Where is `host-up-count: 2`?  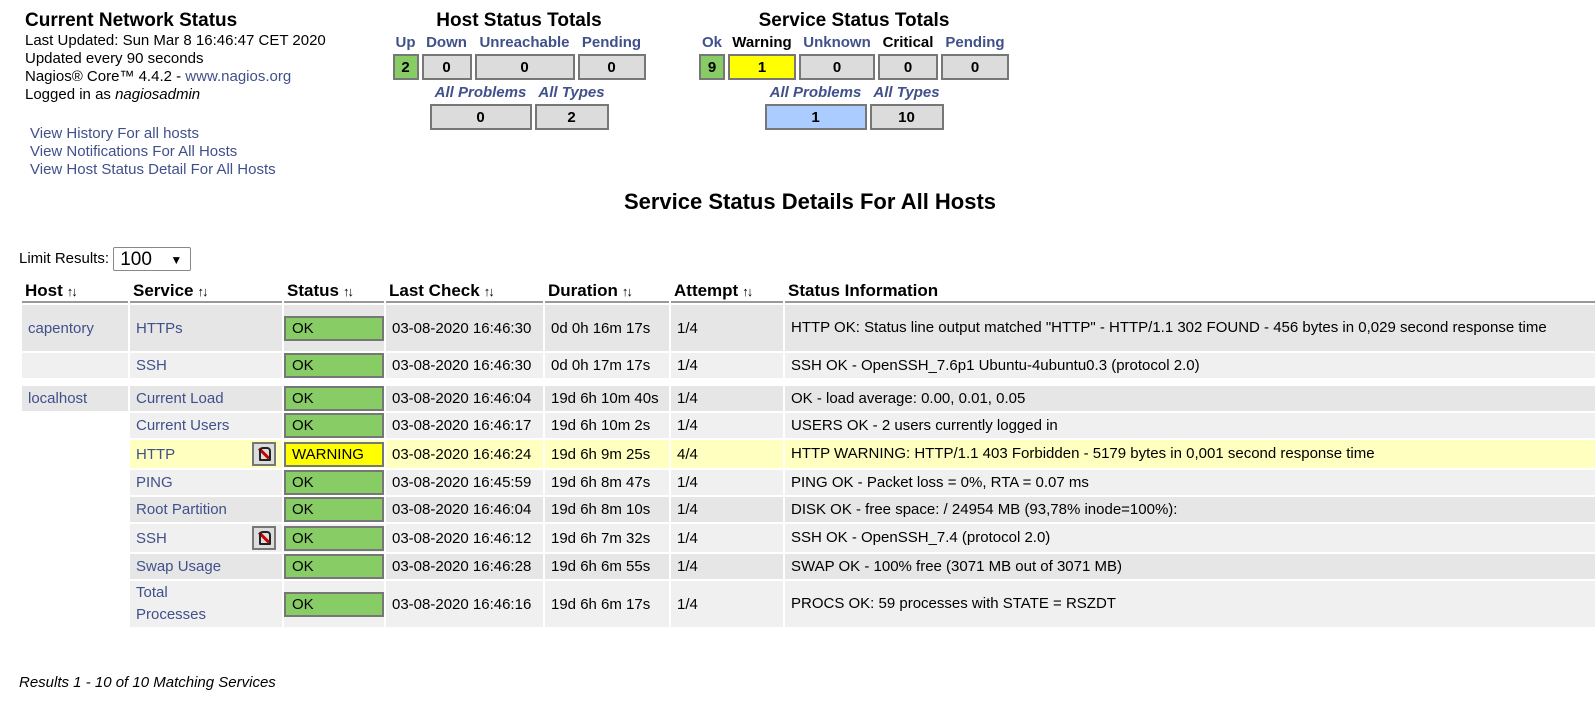
host-up-count: 2 is located at coordinates (405, 67).